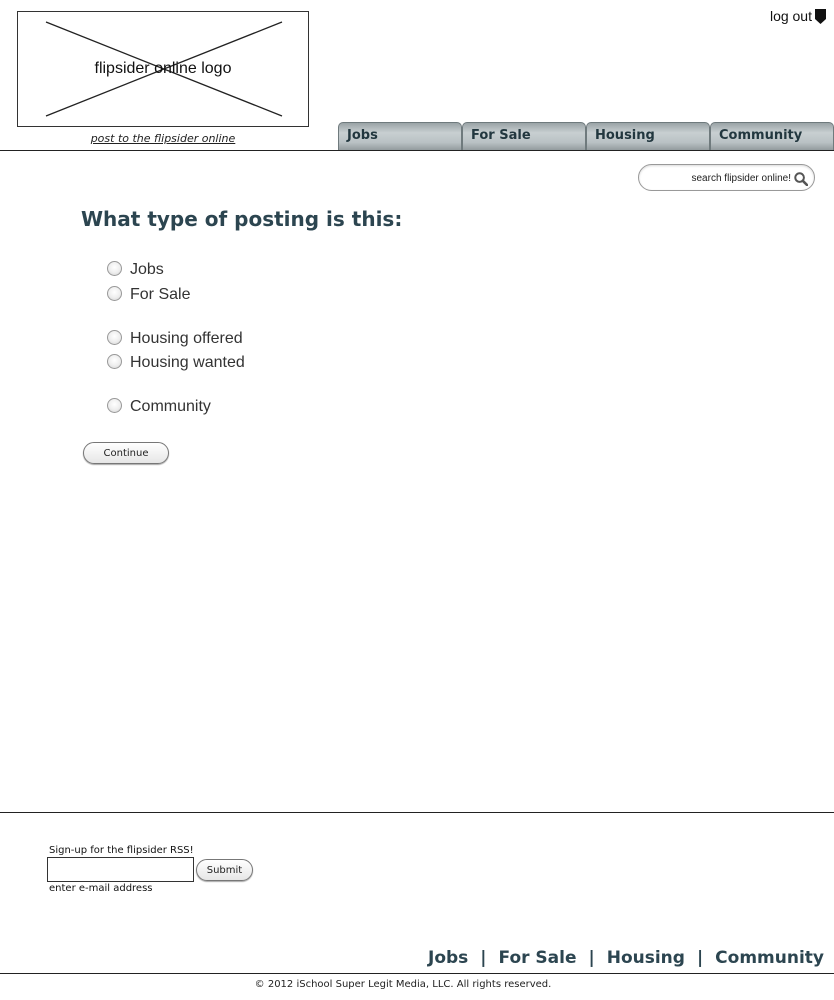 This screenshot has width=834, height=1000. What do you see at coordinates (224, 870) in the screenshot?
I see `submit-button: Submit` at bounding box center [224, 870].